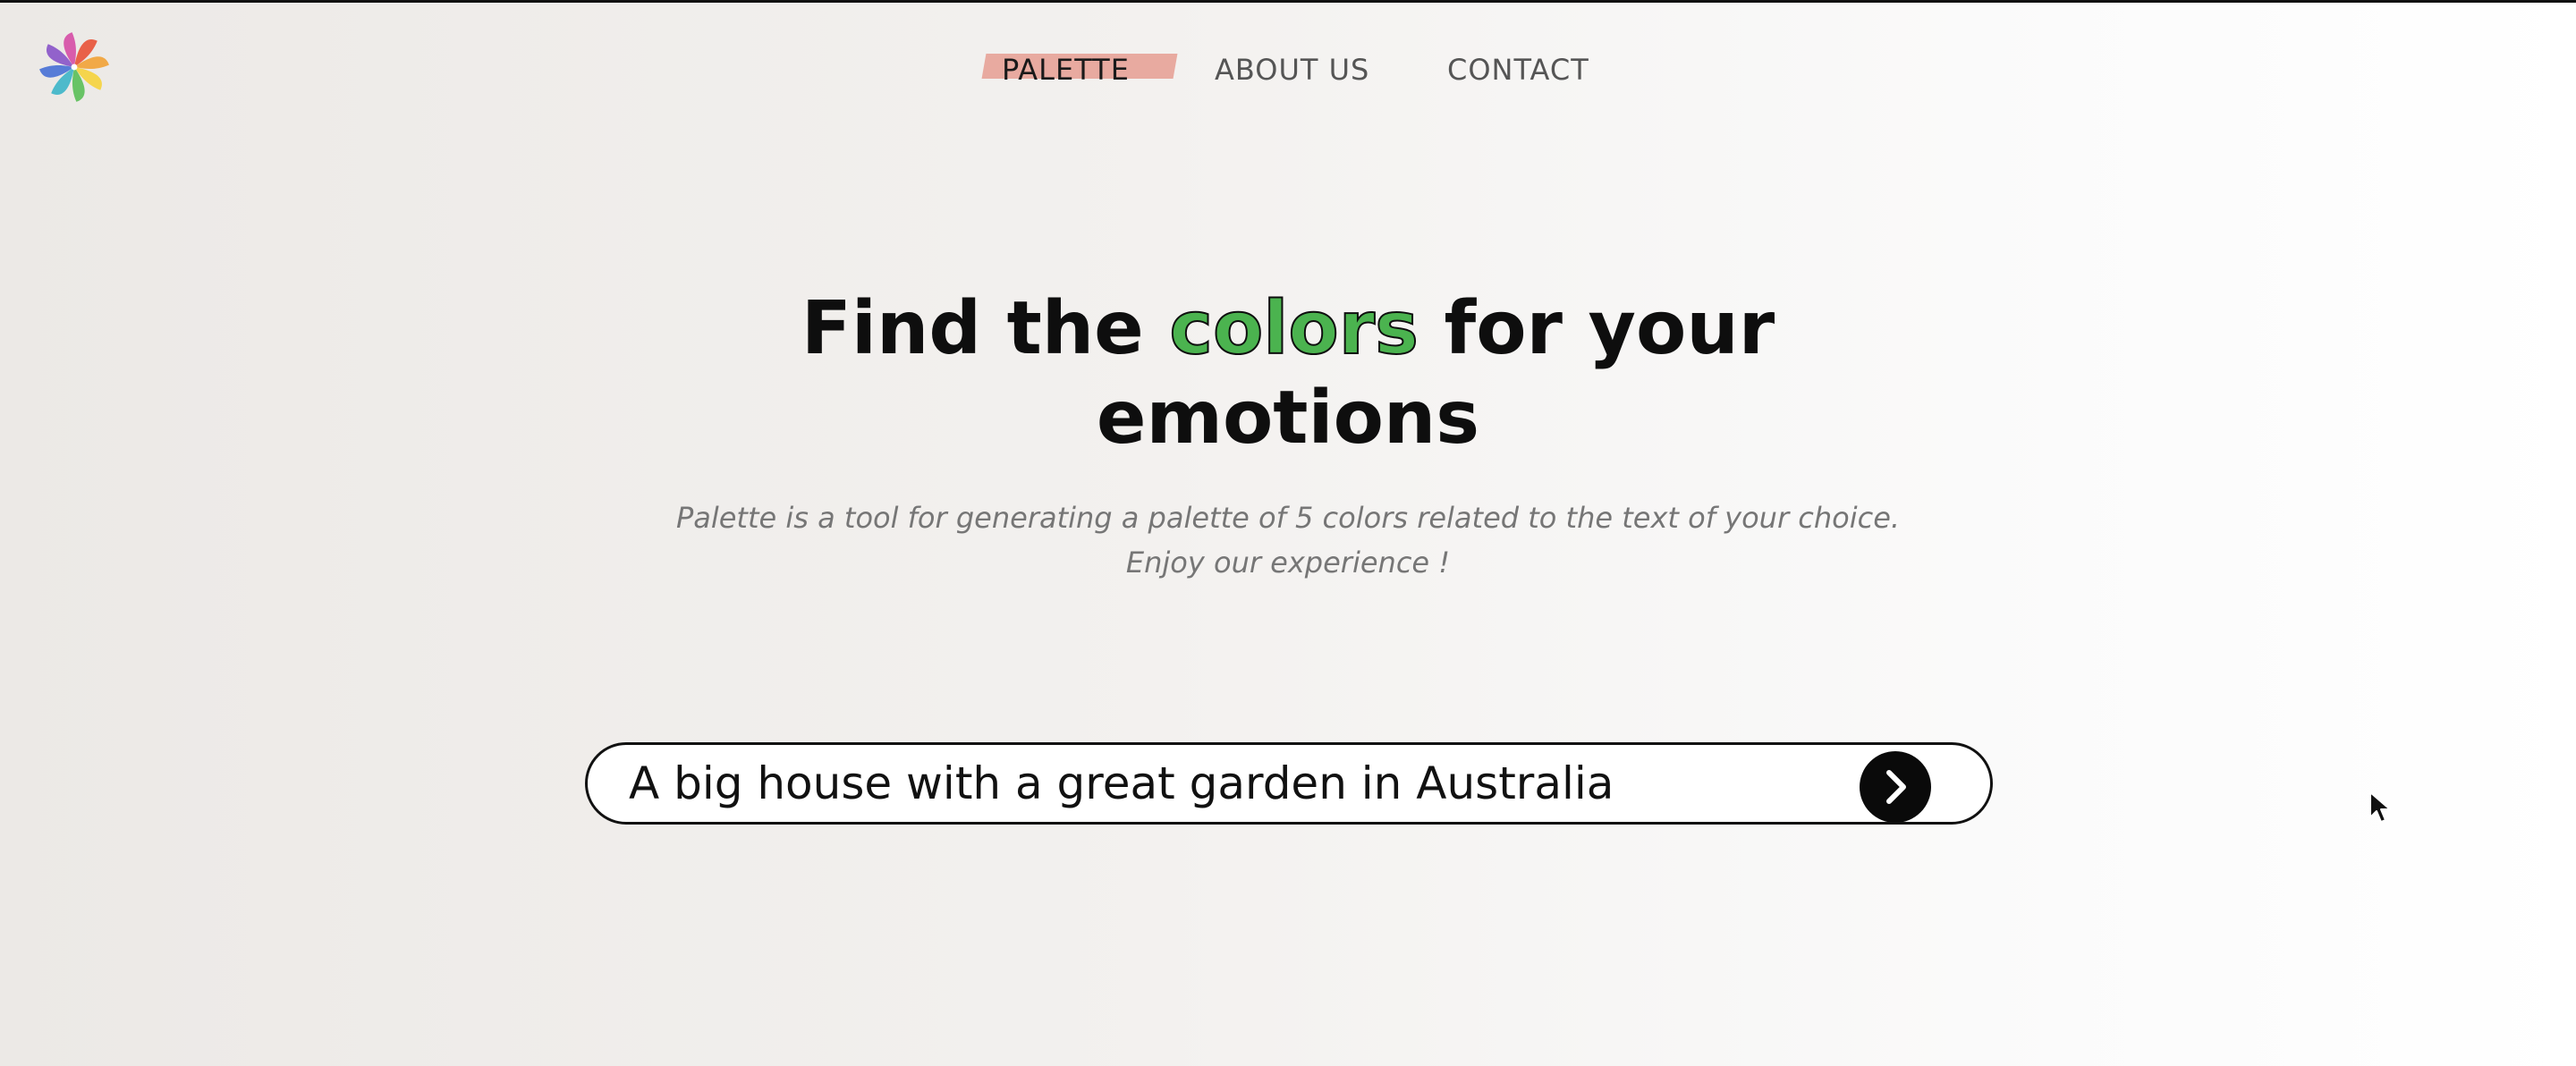 The image size is (2576, 1066). I want to click on nav-item-contact: CONTACT, so click(1518, 70).